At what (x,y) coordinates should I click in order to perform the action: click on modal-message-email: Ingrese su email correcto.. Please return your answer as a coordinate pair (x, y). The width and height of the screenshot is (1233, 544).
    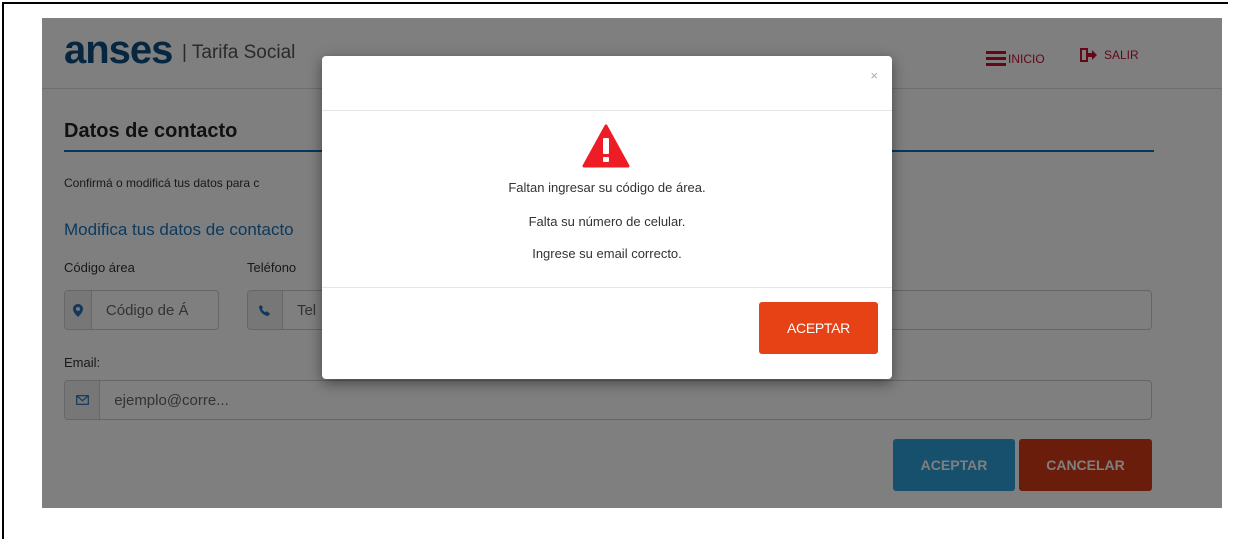
    Looking at the image, I should click on (607, 253).